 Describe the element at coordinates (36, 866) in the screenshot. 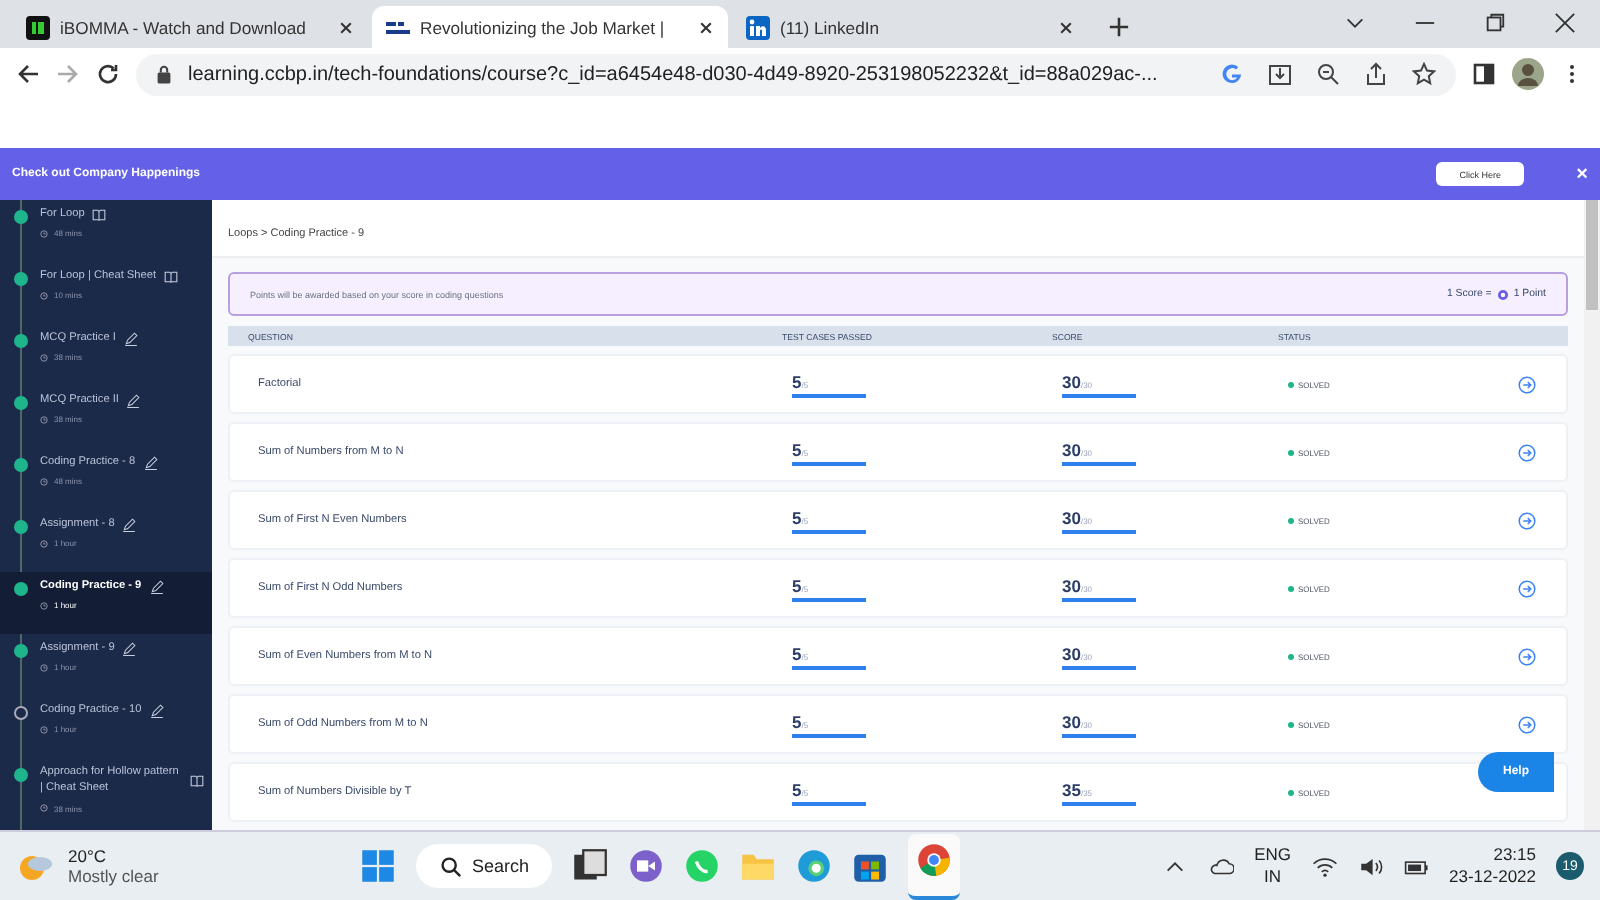

I see `weather-icon` at that location.